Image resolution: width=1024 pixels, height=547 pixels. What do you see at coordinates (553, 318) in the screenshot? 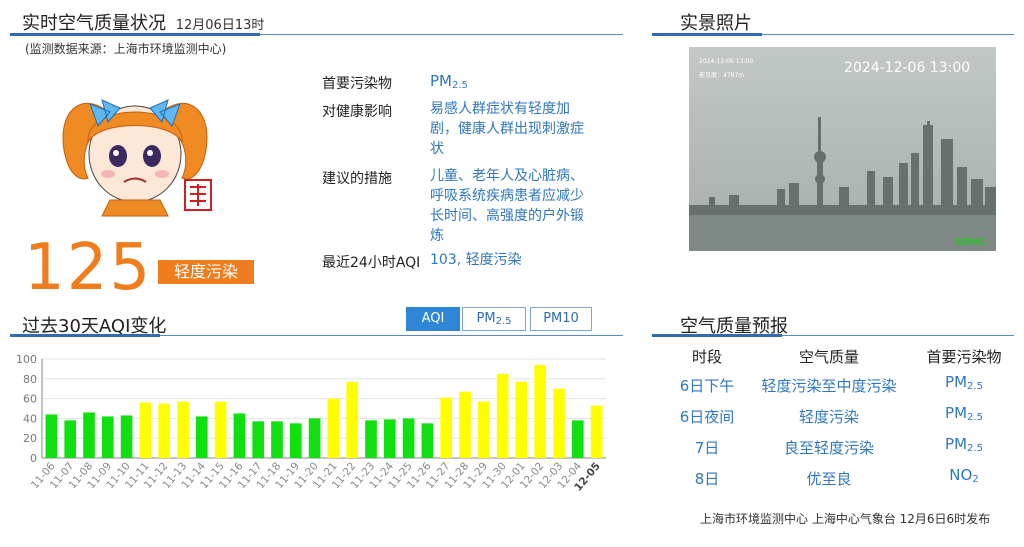
I see `tab-pm10-main: PM` at bounding box center [553, 318].